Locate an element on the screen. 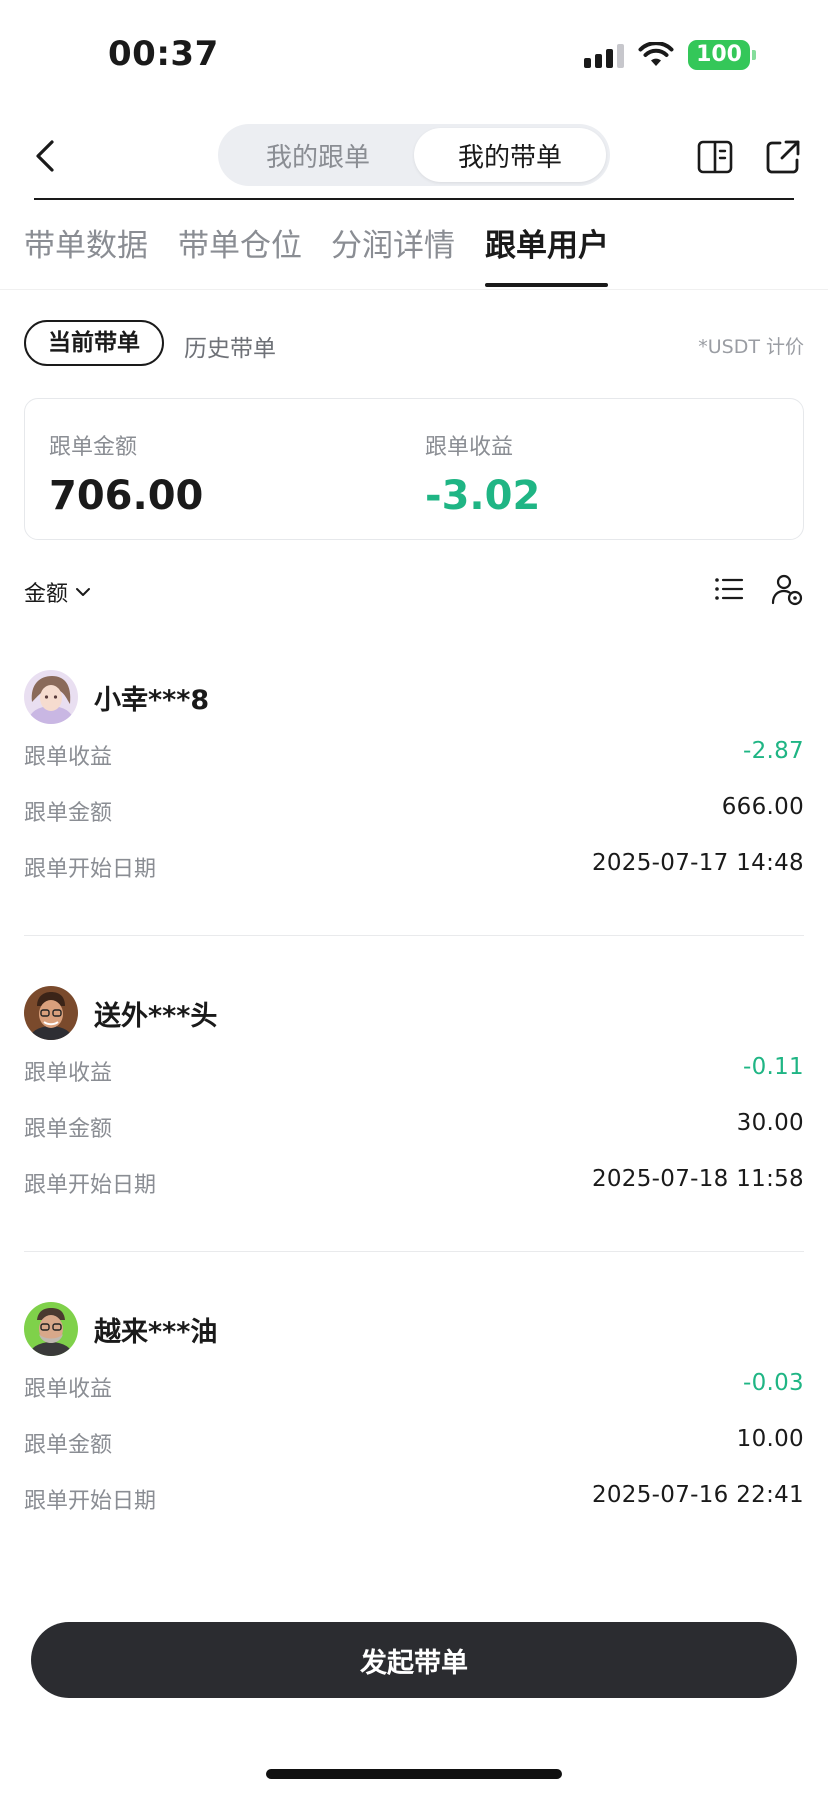 The image size is (828, 1795). follower-name: 小幸***8 is located at coordinates (152, 700).